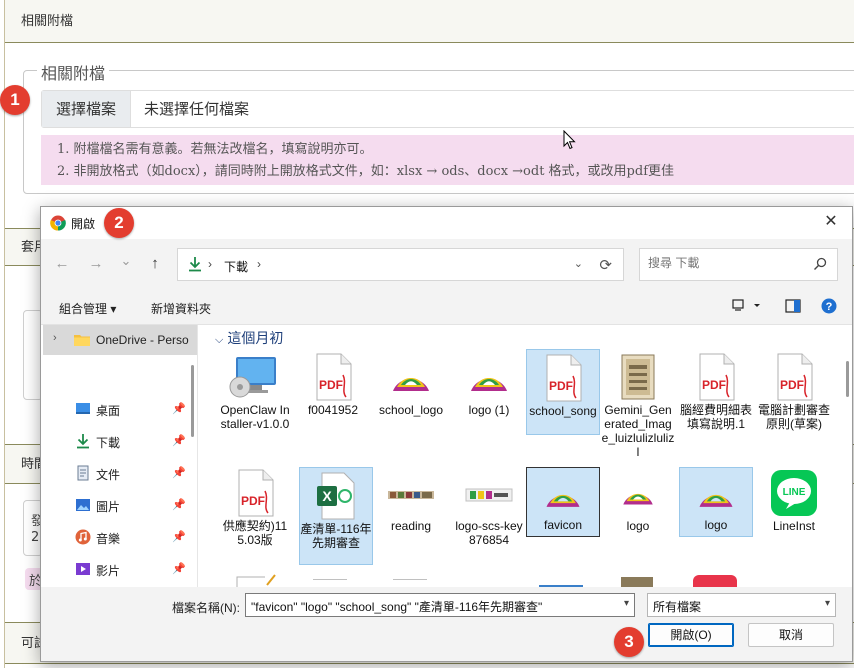  I want to click on file-input: 選擇檔案 未選擇任何檔案, so click(447, 109).